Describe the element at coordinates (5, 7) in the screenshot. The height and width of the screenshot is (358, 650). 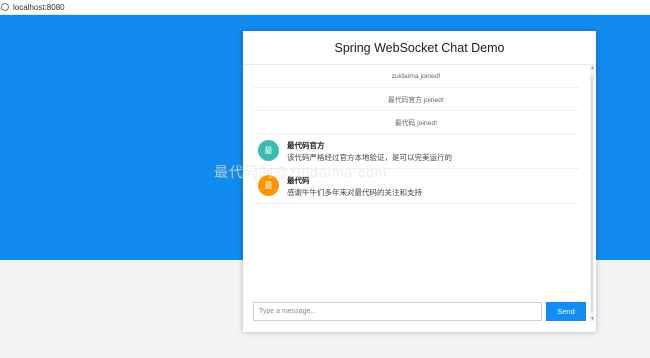
I see `page-icon` at that location.